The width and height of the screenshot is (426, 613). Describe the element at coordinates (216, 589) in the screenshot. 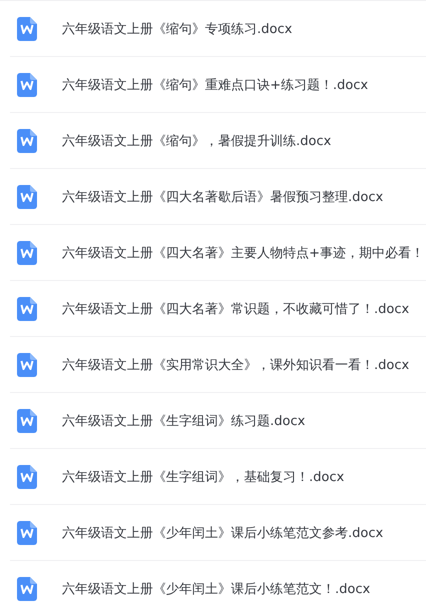

I see `file-name: 六年级语文上册《少年闰土》课后小练笔范文！.docx` at that location.